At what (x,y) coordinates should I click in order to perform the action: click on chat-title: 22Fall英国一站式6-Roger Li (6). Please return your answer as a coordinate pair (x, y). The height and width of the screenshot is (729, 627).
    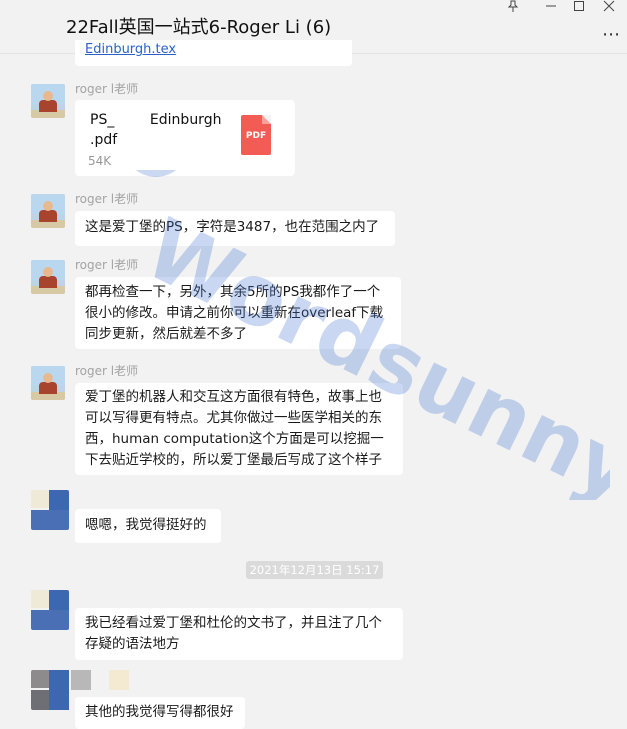
    Looking at the image, I should click on (199, 27).